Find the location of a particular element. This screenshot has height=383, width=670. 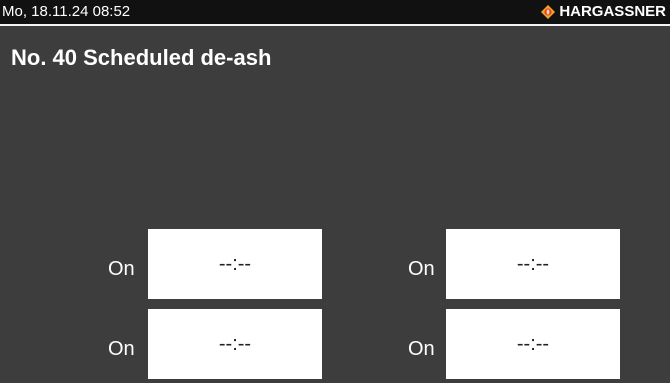

status-bar: Mo, 18.11.24 08:52 HARGASSNER is located at coordinates (335, 13).